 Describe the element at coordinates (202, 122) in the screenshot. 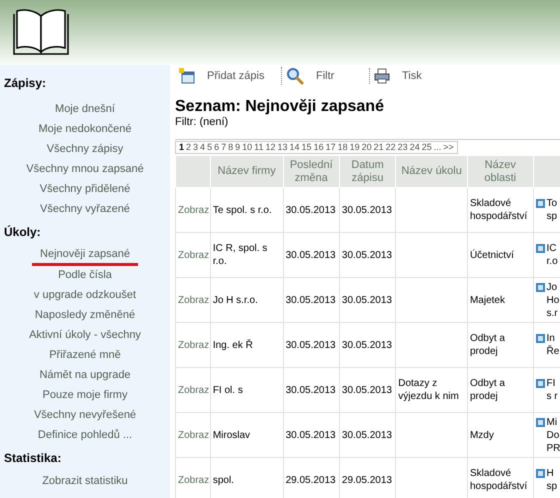

I see `filter-text: Filtr: (není)` at that location.